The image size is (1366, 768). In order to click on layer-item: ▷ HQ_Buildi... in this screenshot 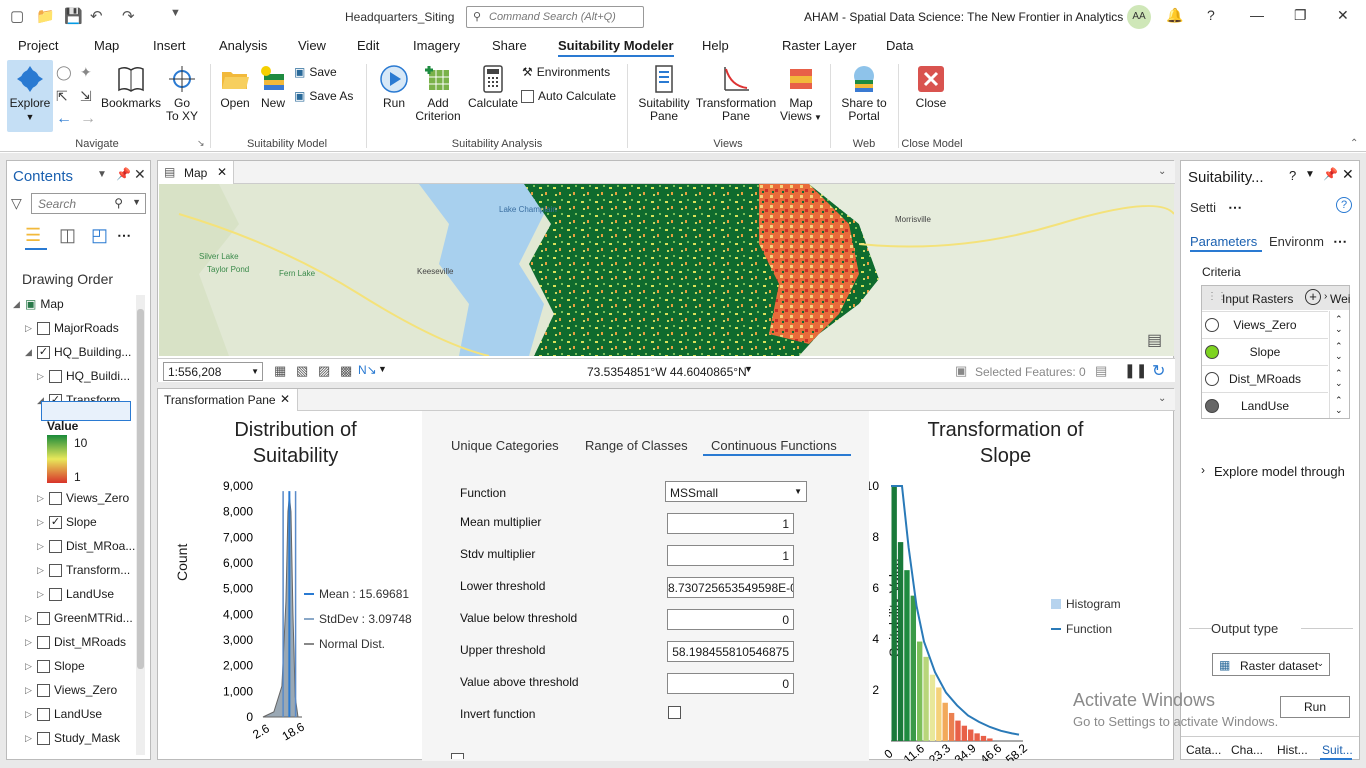, I will do `click(83, 376)`.